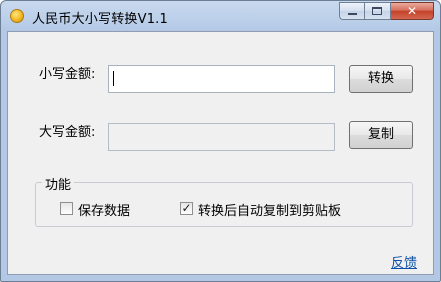 Image resolution: width=441 pixels, height=282 pixels. What do you see at coordinates (100, 19) in the screenshot?
I see `window-title: 人民币大小写转换V1.1` at bounding box center [100, 19].